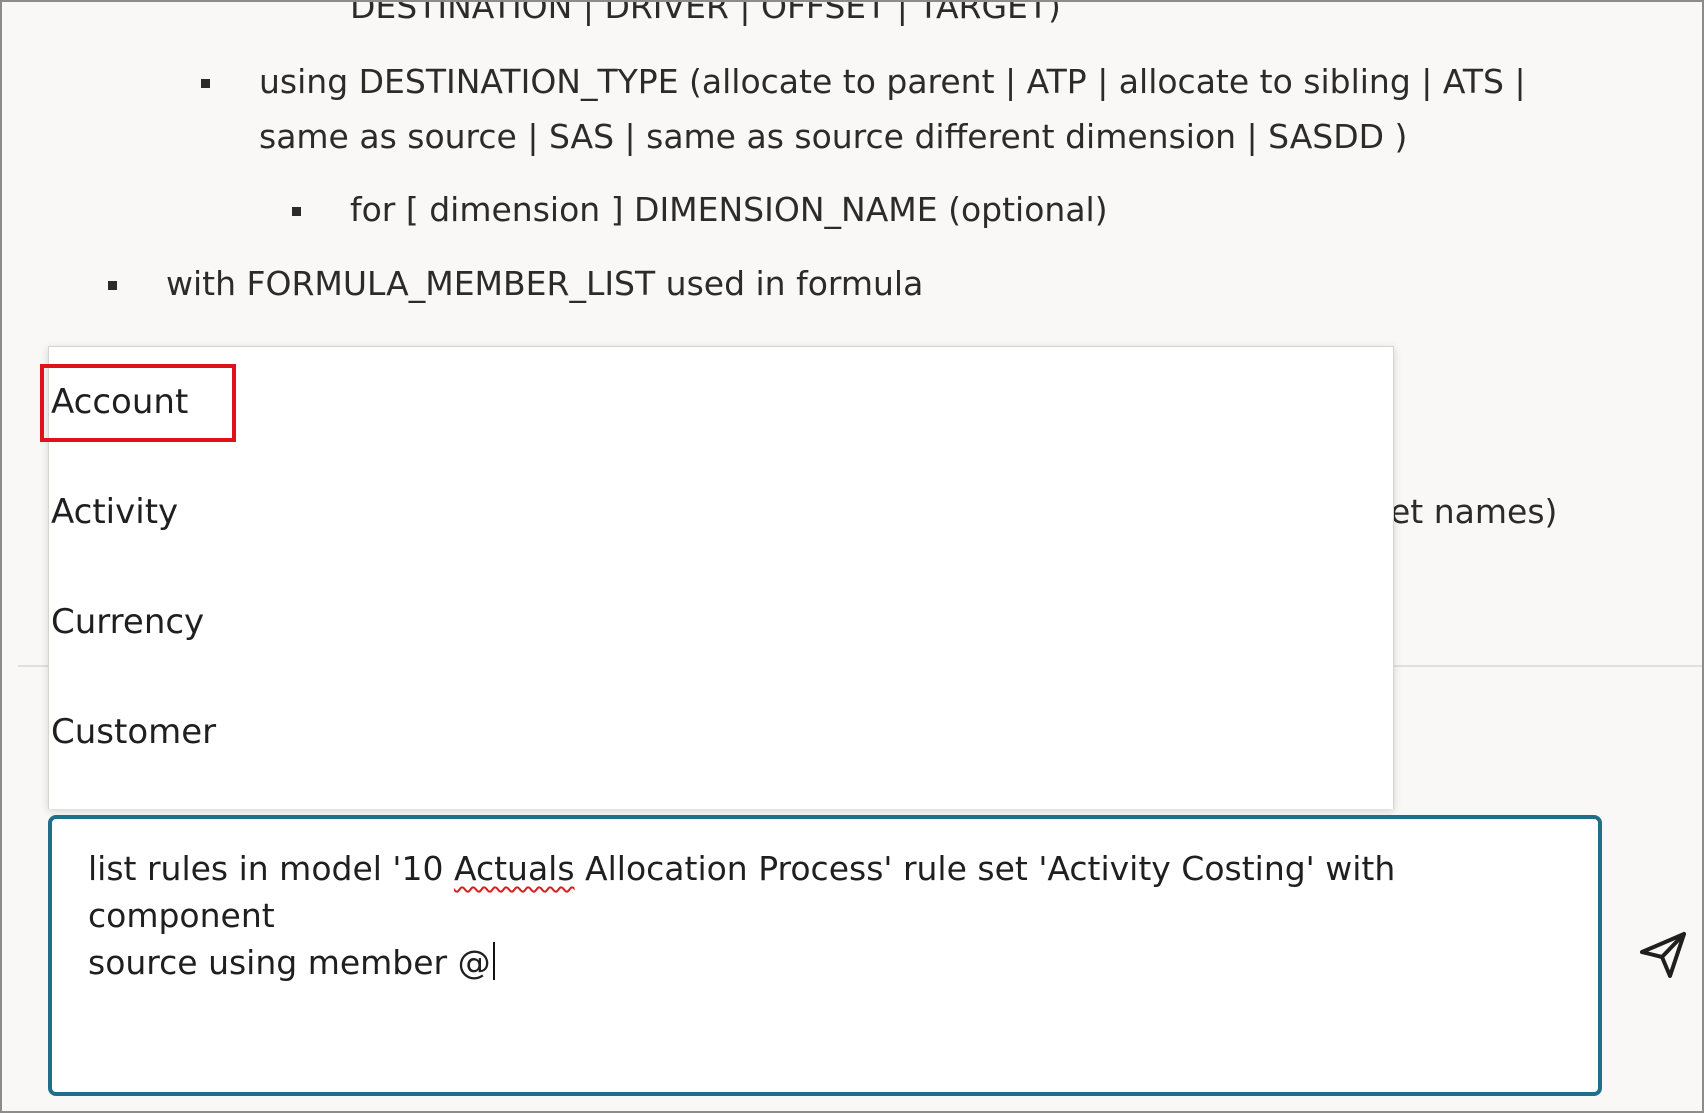 The height and width of the screenshot is (1113, 1704). What do you see at coordinates (138, 403) in the screenshot?
I see `highlight-box` at bounding box center [138, 403].